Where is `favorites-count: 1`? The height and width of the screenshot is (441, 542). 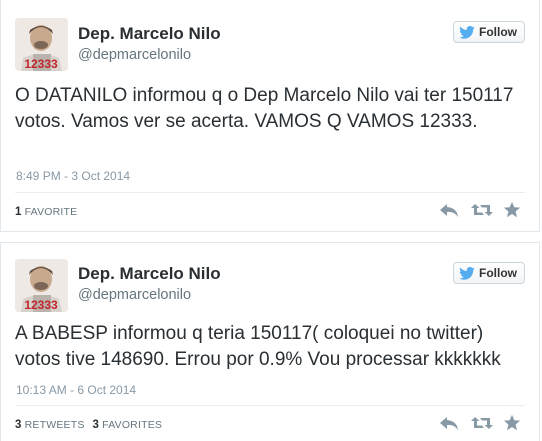
favorites-count: 1 is located at coordinates (18, 212).